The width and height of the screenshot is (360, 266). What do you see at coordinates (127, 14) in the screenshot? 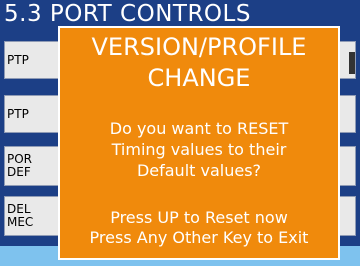
I see `screen-title: 5.3 PORT CONTROLS` at bounding box center [127, 14].